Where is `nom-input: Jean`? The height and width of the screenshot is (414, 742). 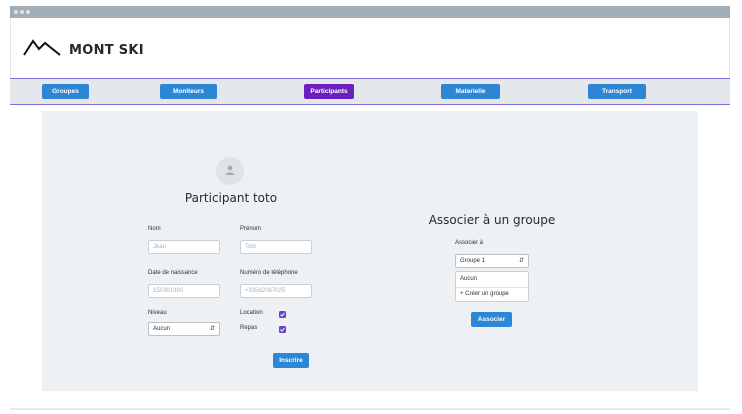 nom-input: Jean is located at coordinates (184, 247).